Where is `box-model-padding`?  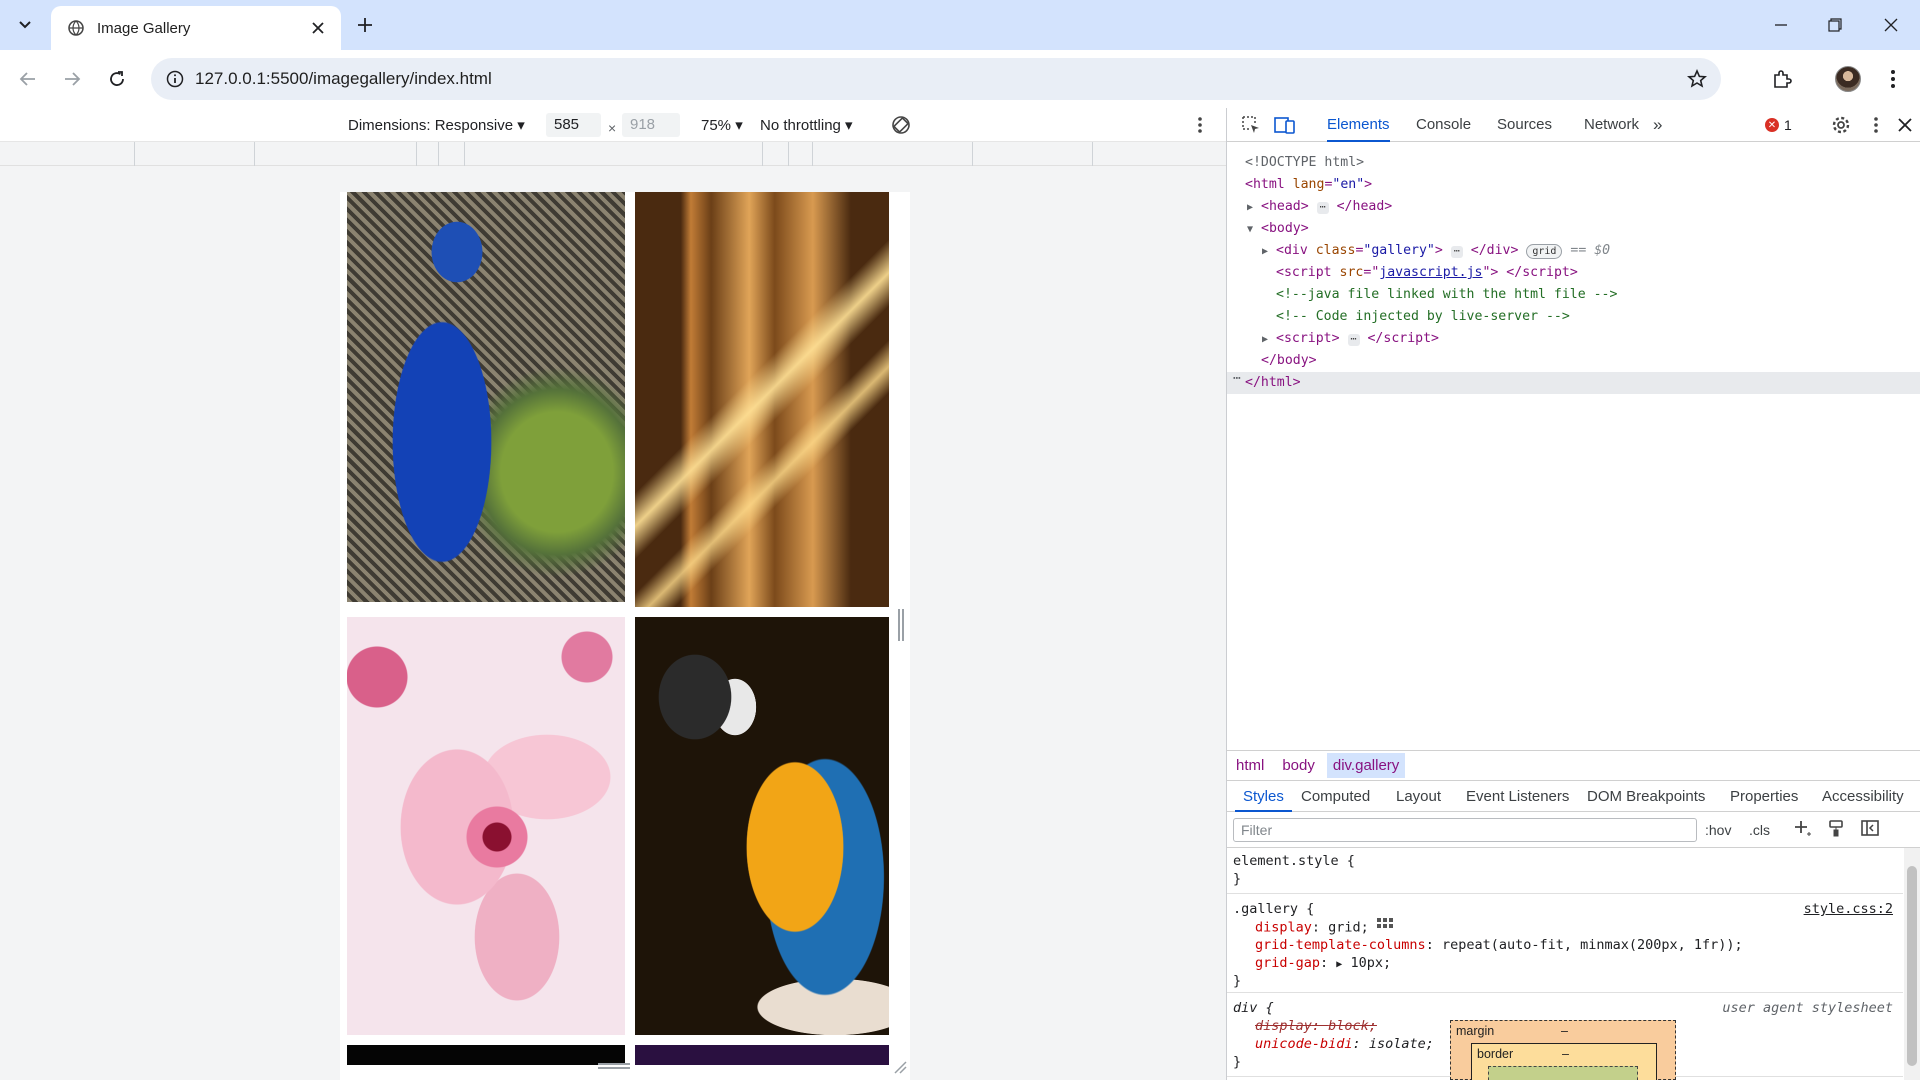
box-model-padding is located at coordinates (1563, 1073).